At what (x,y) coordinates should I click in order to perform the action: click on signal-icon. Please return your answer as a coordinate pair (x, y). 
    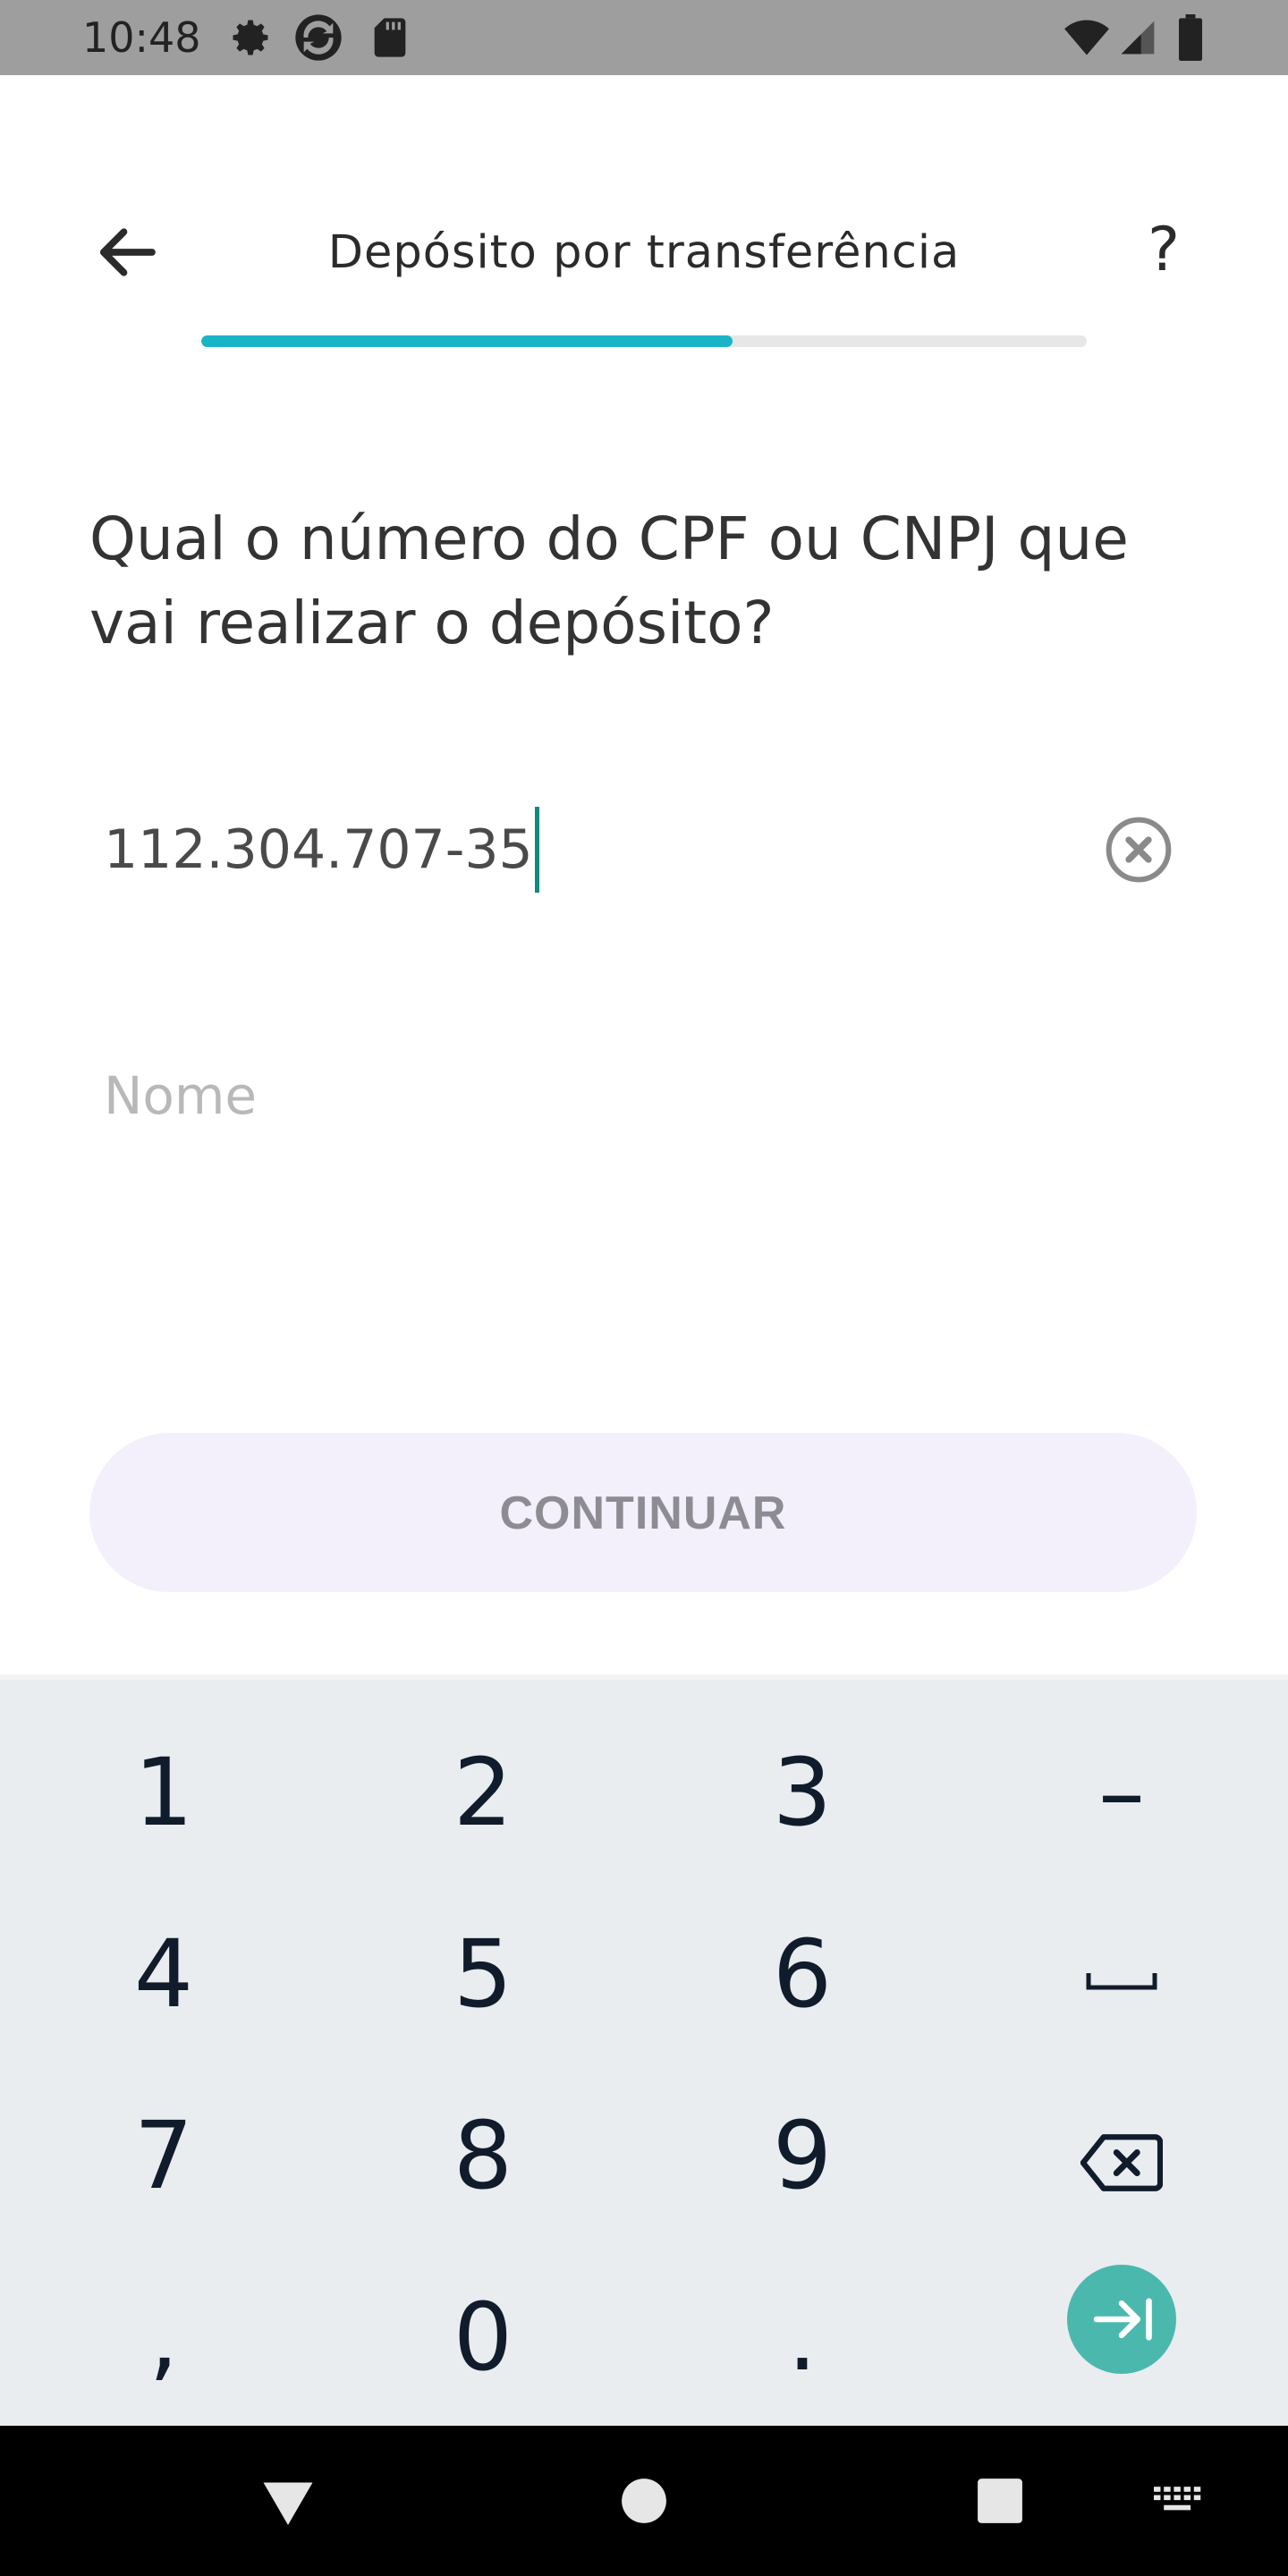
    Looking at the image, I should click on (1137, 37).